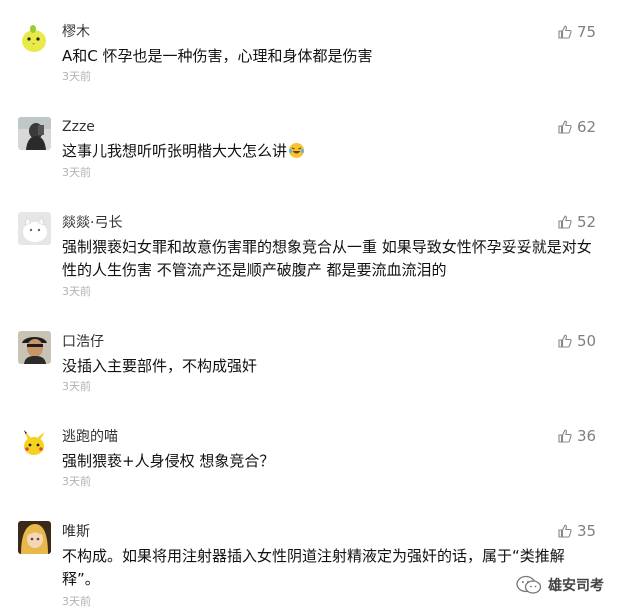 This screenshot has width=640, height=615. What do you see at coordinates (587, 222) in the screenshot?
I see `like-count: 52` at bounding box center [587, 222].